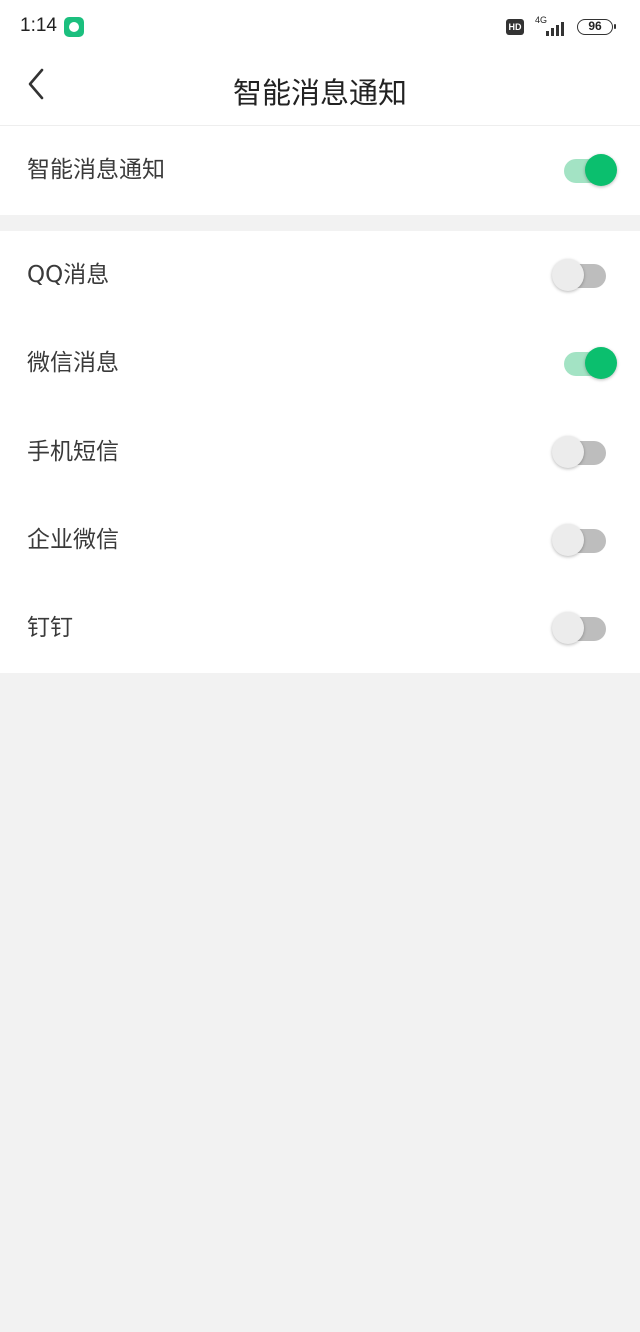  I want to click on setting-row-dingtalk: 钉钉, so click(320, 628).